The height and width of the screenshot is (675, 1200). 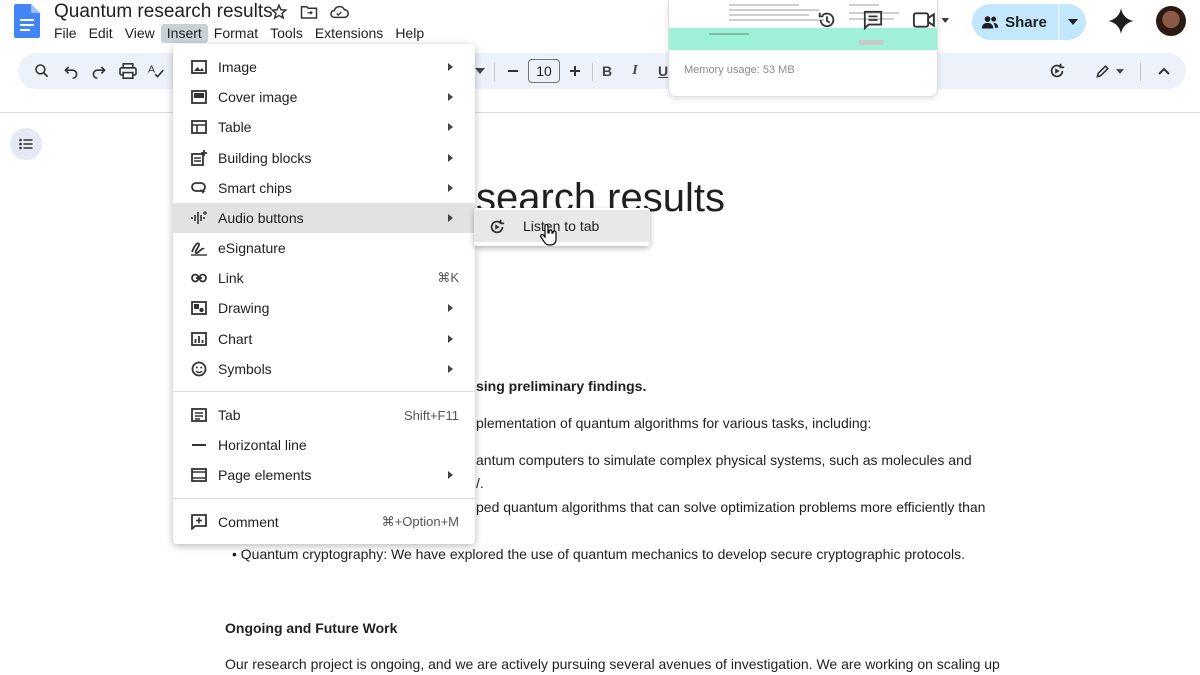 I want to click on plus-icon, so click(x=575, y=71).